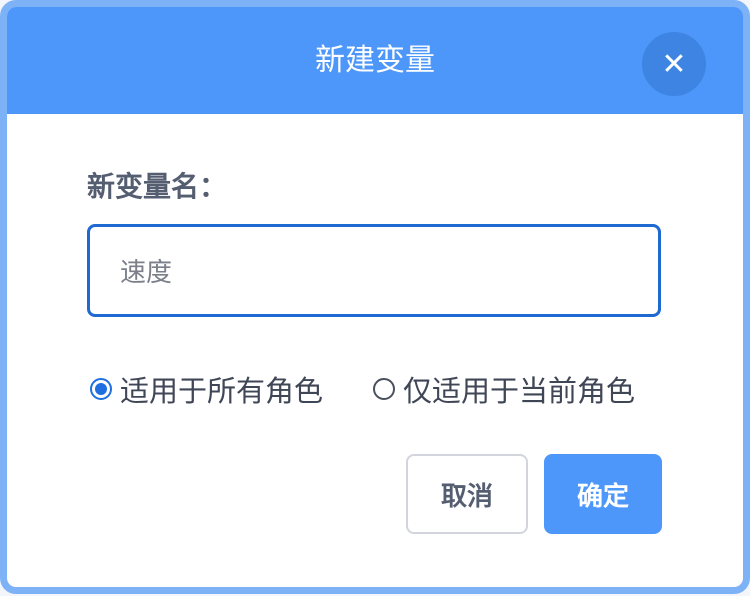 The height and width of the screenshot is (596, 750). Describe the element at coordinates (222, 391) in the screenshot. I see `scope-all-sprites-label: 适用于所有角色` at that location.